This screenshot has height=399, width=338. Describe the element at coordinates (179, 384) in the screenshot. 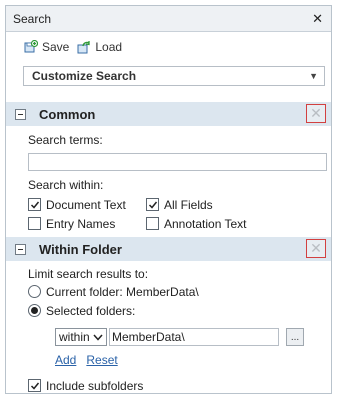

I see `include-subfolders-row: Include subfolders` at that location.